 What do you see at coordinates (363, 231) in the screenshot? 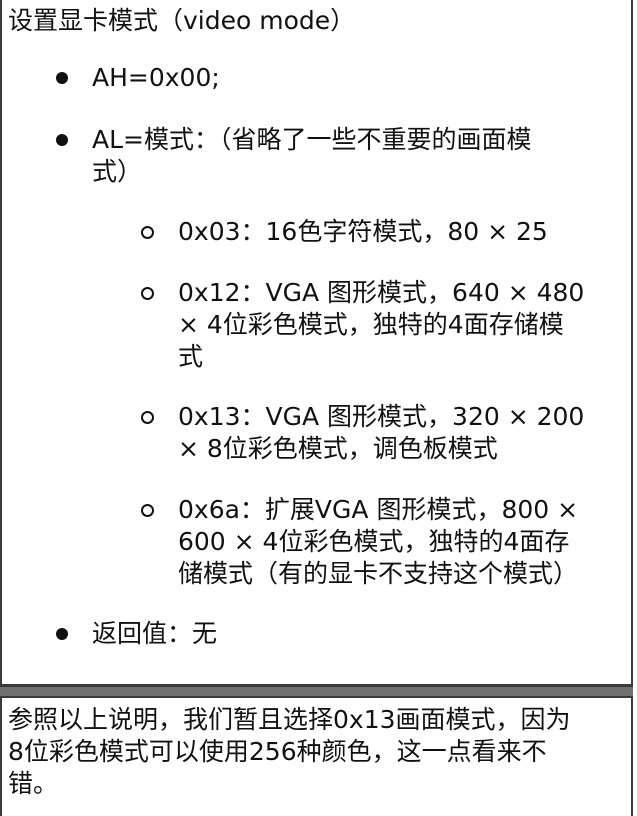
I see `mode-0x03-text: 0x03：16色字符模式，80 × 25` at bounding box center [363, 231].